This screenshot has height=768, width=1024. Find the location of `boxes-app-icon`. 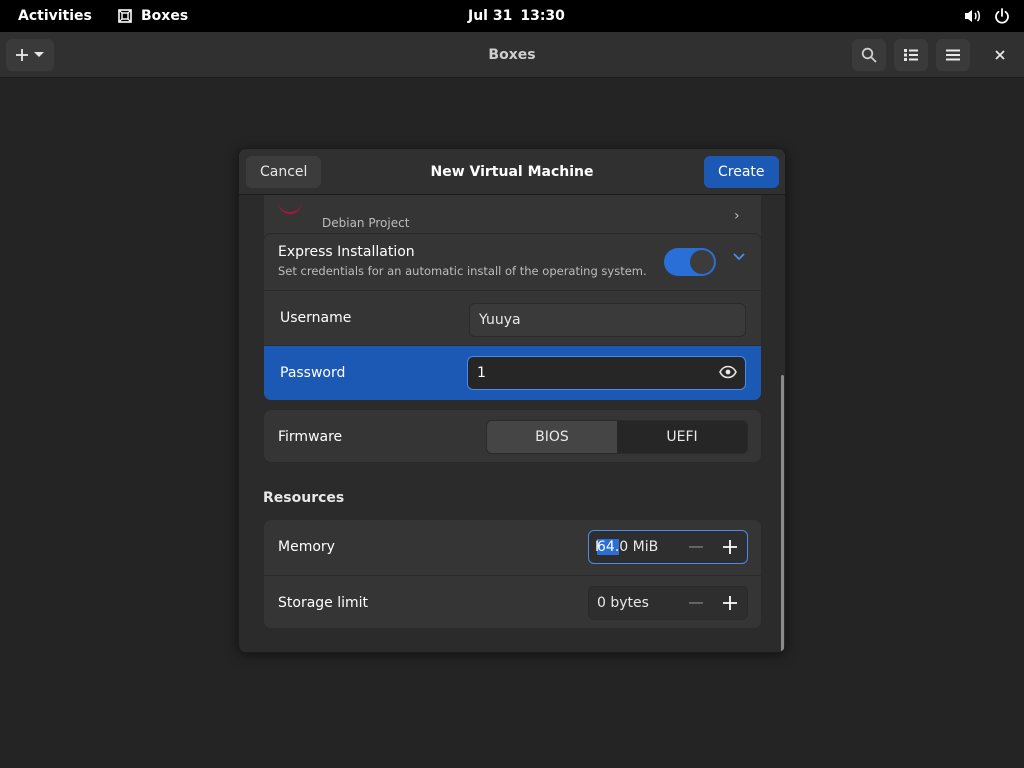

boxes-app-icon is located at coordinates (125, 16).